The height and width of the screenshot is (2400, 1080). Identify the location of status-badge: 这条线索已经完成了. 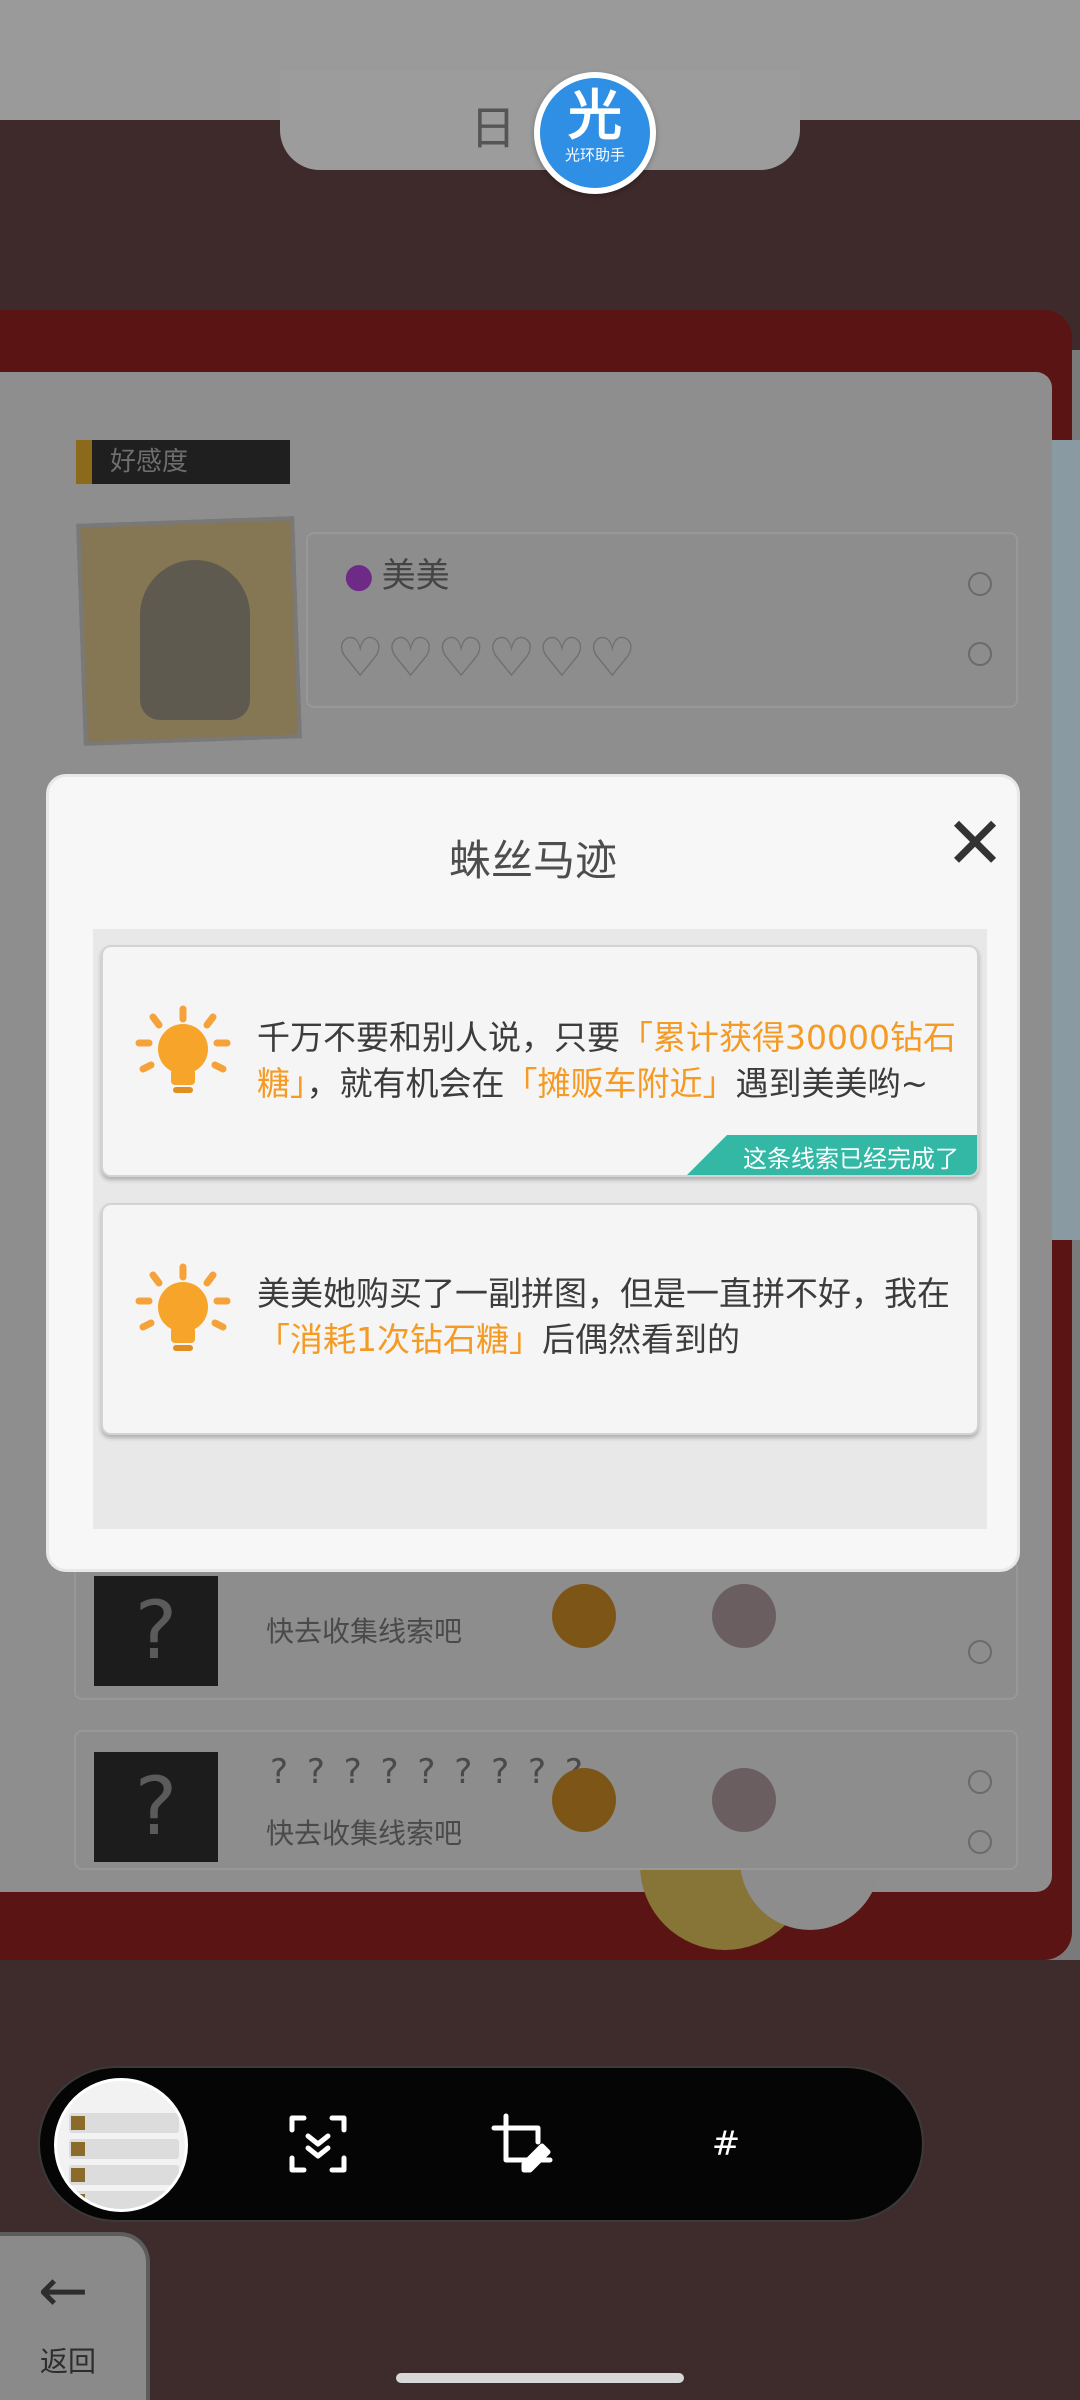
(832, 1155).